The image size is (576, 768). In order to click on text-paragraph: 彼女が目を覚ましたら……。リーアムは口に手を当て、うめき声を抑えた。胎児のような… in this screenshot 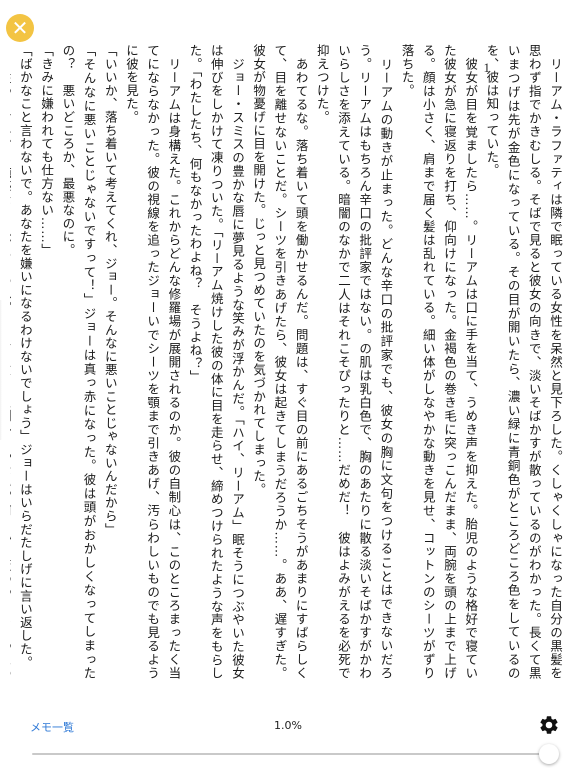, I will do `click(439, 362)`.